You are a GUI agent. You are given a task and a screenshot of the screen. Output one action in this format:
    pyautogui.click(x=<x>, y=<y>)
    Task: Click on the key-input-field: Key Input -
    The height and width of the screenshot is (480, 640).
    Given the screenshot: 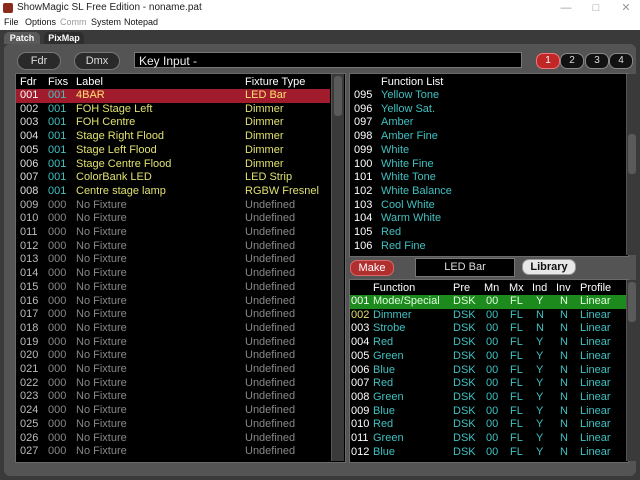 What is the action you would take?
    pyautogui.click(x=328, y=60)
    